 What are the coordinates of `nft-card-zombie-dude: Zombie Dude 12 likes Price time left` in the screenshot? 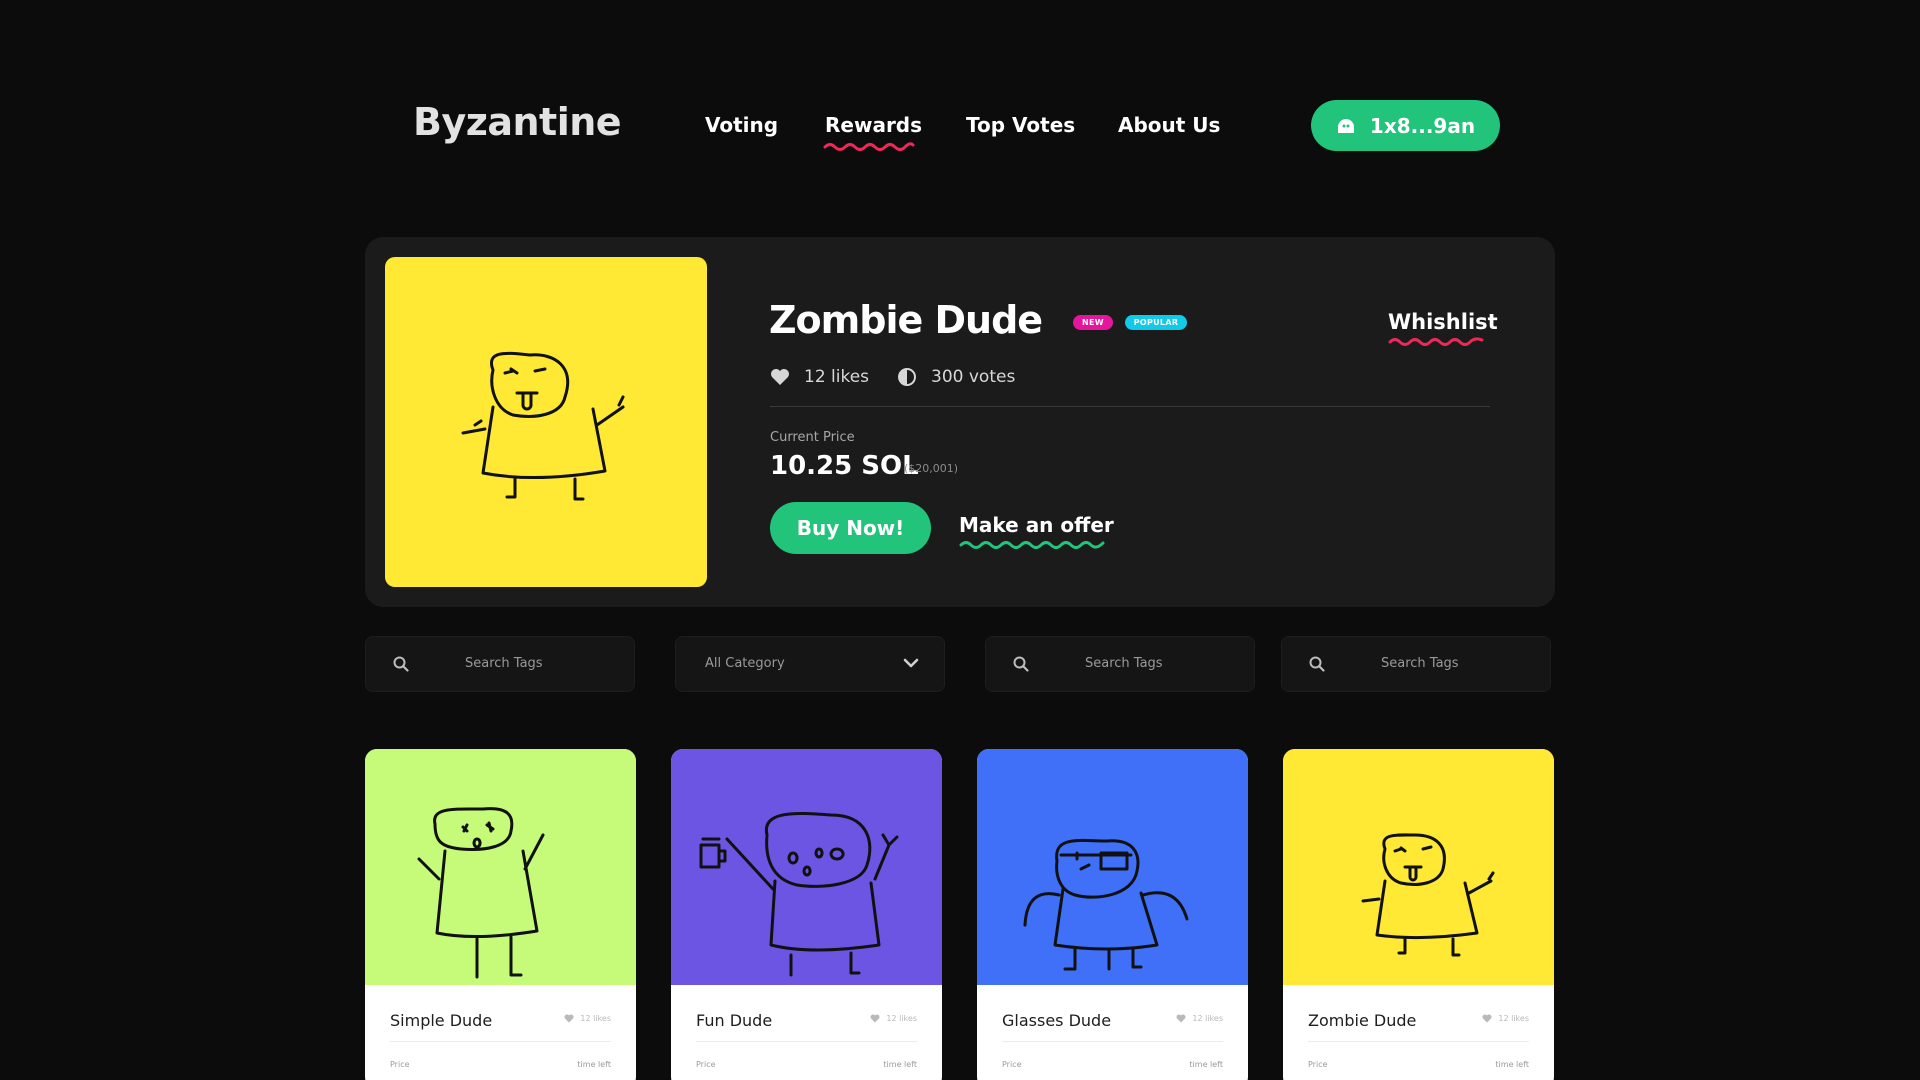 It's located at (1418, 914).